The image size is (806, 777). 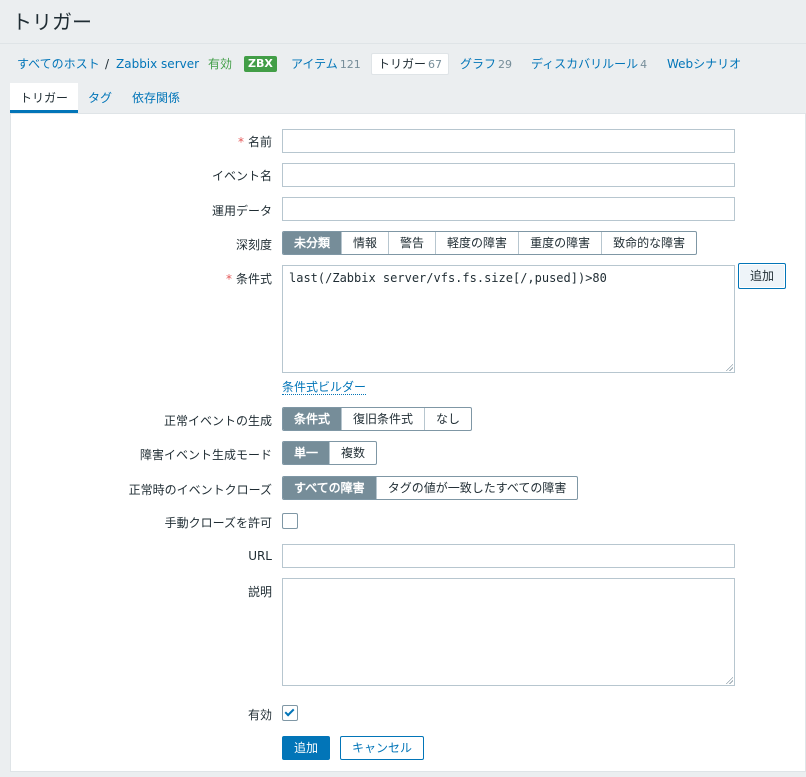 I want to click on opdata-label: 運用データ, so click(x=241, y=211).